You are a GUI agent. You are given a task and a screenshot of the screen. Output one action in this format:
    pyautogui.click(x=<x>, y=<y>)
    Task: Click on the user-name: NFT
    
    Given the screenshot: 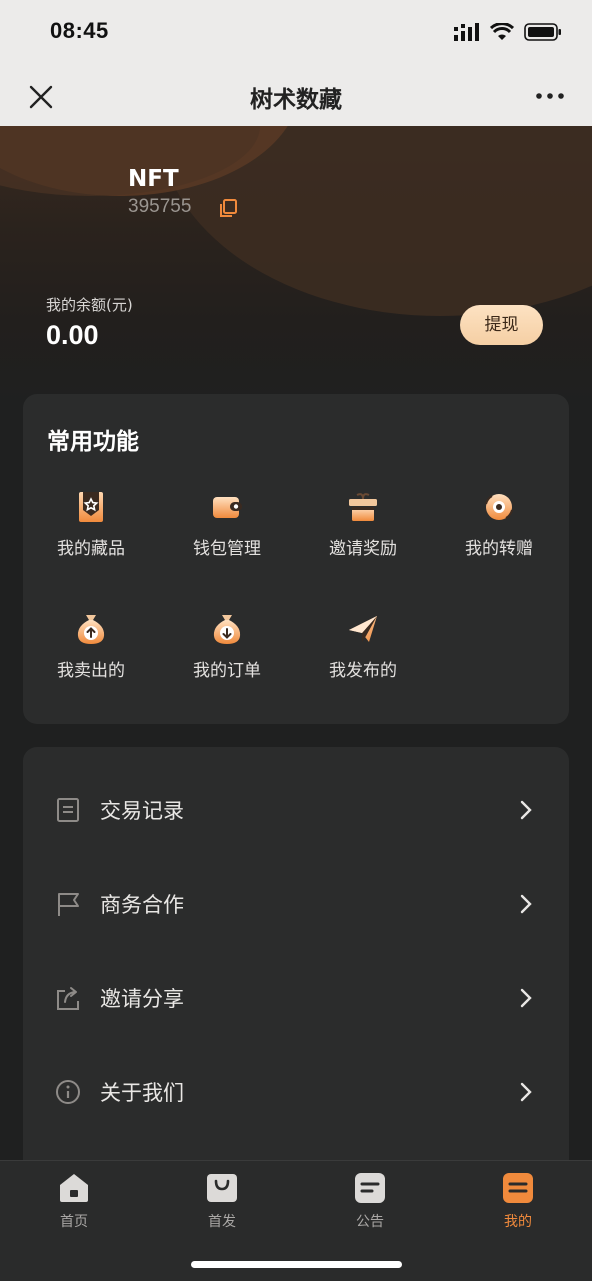 What is the action you would take?
    pyautogui.click(x=153, y=177)
    